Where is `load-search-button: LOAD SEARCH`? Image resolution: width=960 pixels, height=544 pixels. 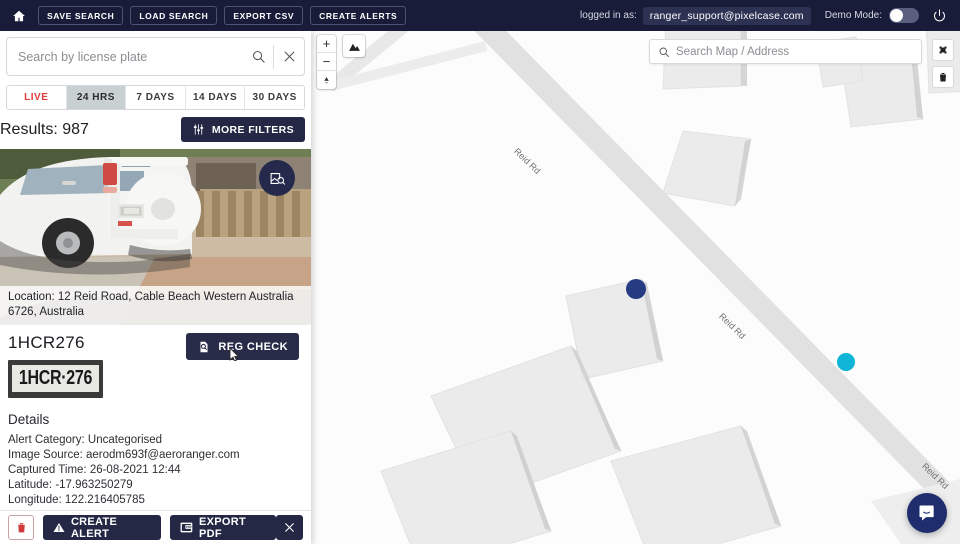
load-search-button: LOAD SEARCH is located at coordinates (174, 15).